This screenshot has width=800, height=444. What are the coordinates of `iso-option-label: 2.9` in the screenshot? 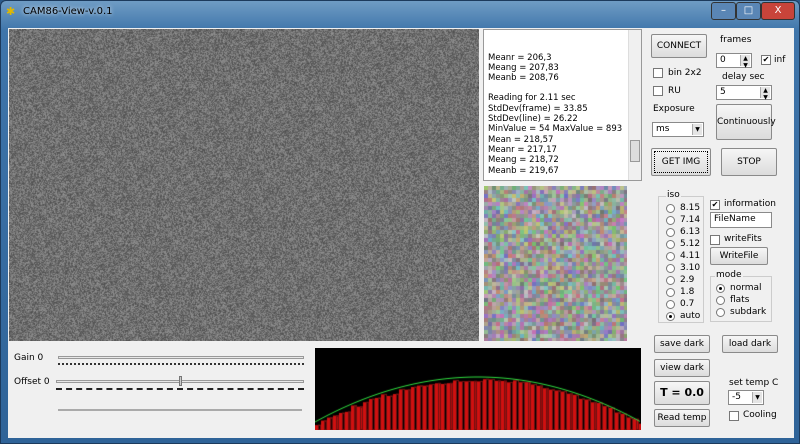 It's located at (687, 280).